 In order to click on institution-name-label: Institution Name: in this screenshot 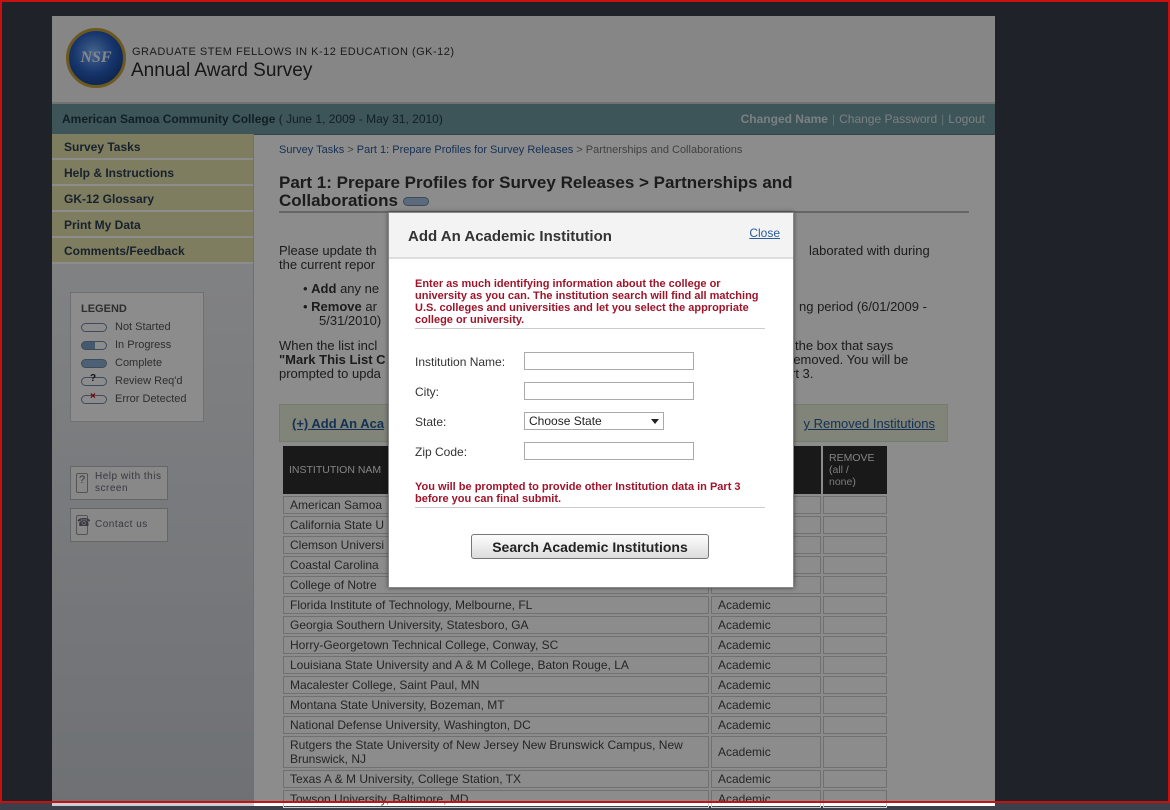, I will do `click(460, 362)`.